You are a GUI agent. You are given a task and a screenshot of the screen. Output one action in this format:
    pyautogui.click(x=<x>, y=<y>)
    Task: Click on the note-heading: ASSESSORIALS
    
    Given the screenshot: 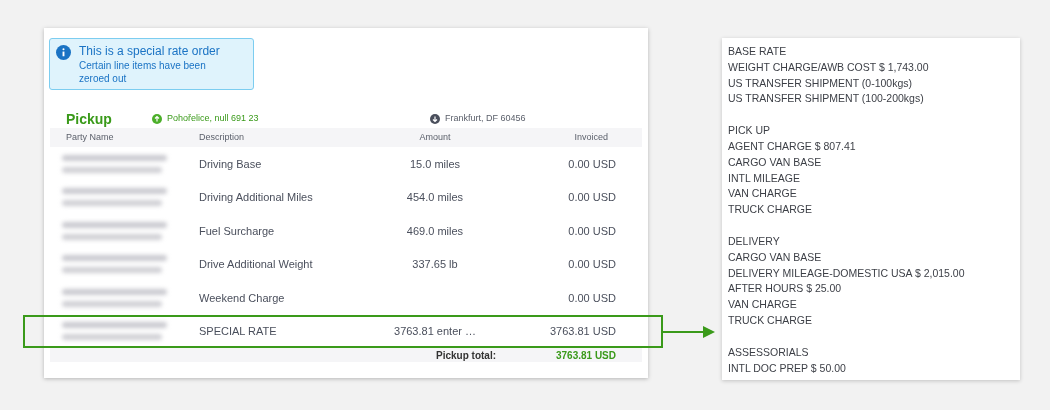 What is the action you would take?
    pyautogui.click(x=769, y=352)
    